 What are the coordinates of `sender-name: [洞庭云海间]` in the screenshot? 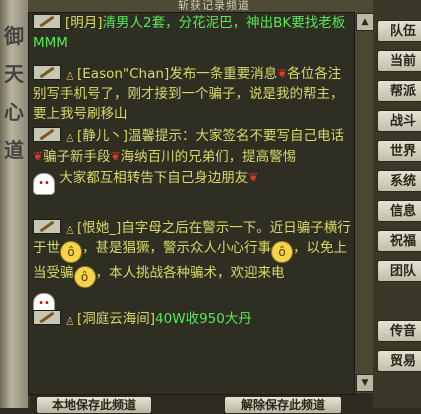 It's located at (116, 319).